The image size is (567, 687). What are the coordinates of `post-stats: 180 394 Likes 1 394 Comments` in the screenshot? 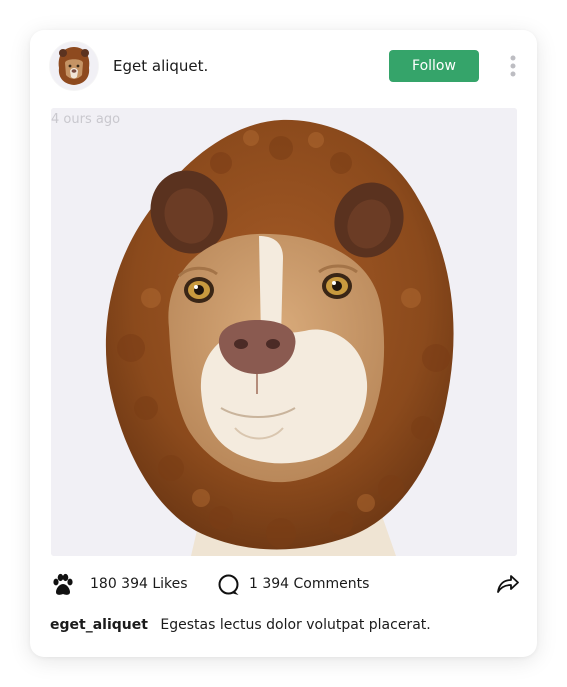 It's located at (285, 585).